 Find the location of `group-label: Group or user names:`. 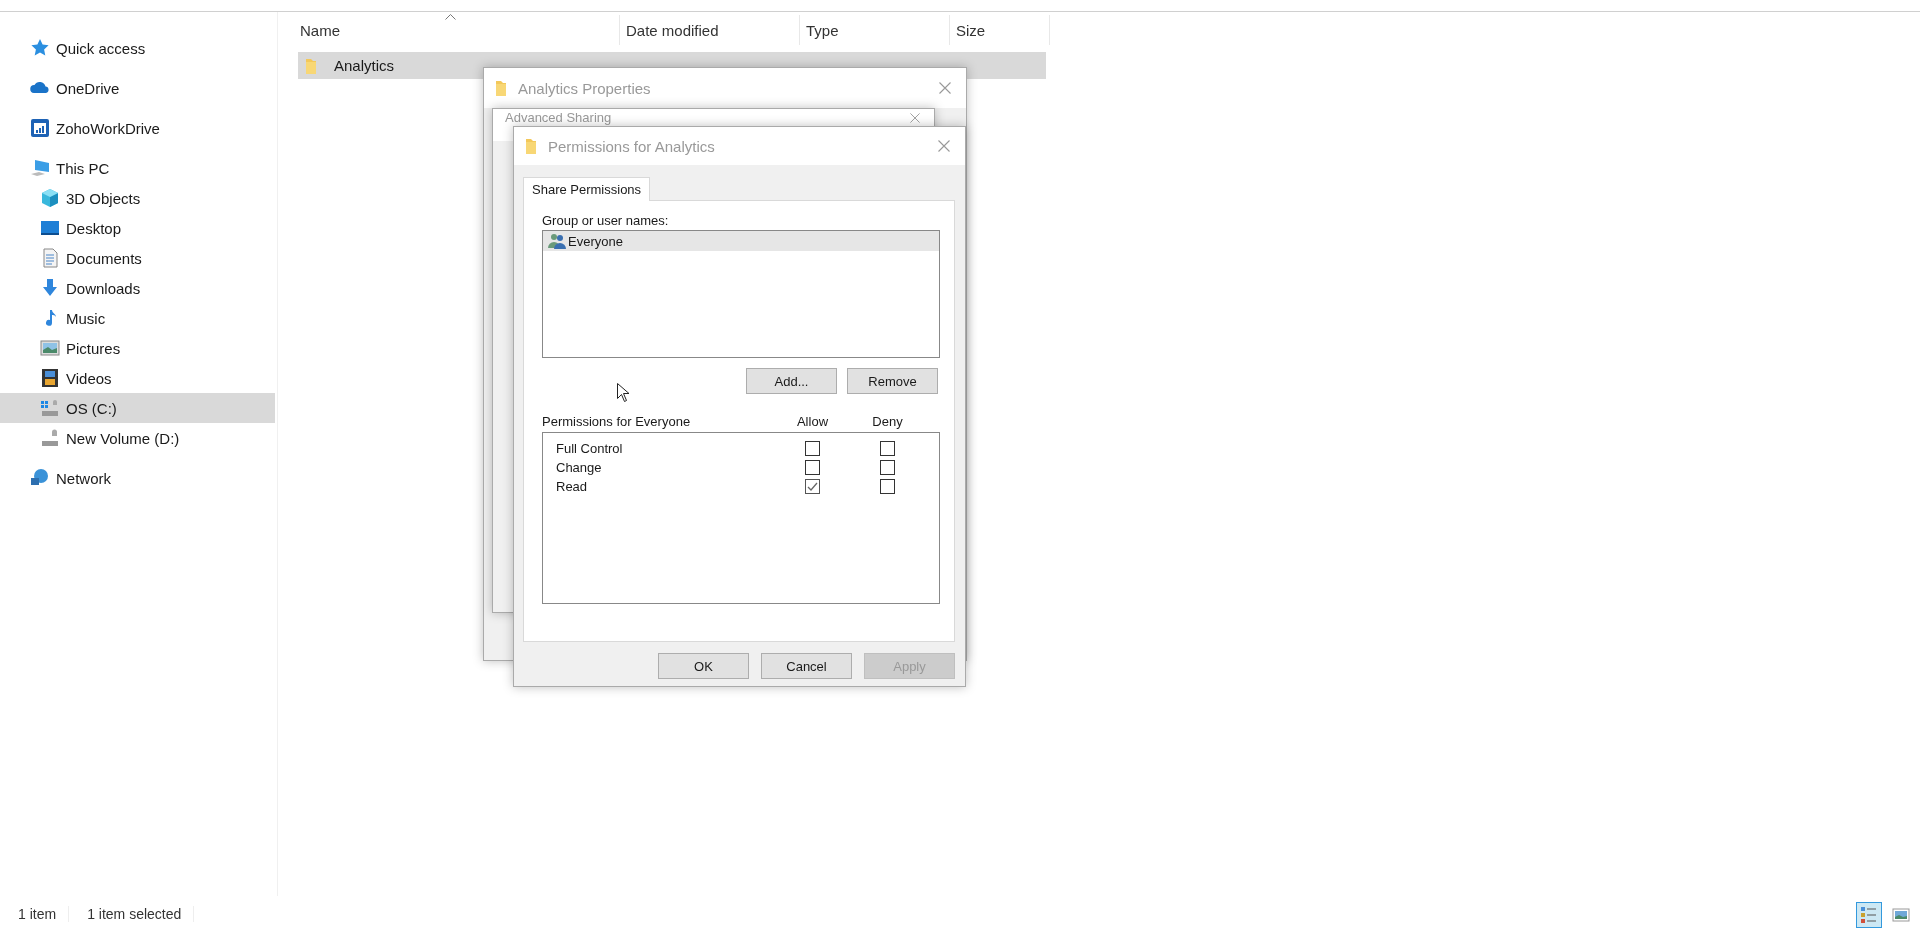

group-label: Group or user names: is located at coordinates (606, 221).